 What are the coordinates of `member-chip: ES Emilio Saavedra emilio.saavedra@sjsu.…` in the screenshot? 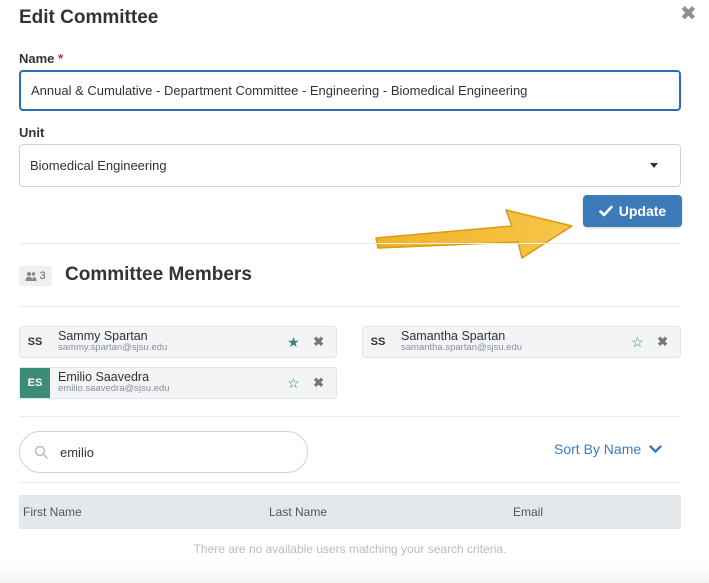 It's located at (178, 383).